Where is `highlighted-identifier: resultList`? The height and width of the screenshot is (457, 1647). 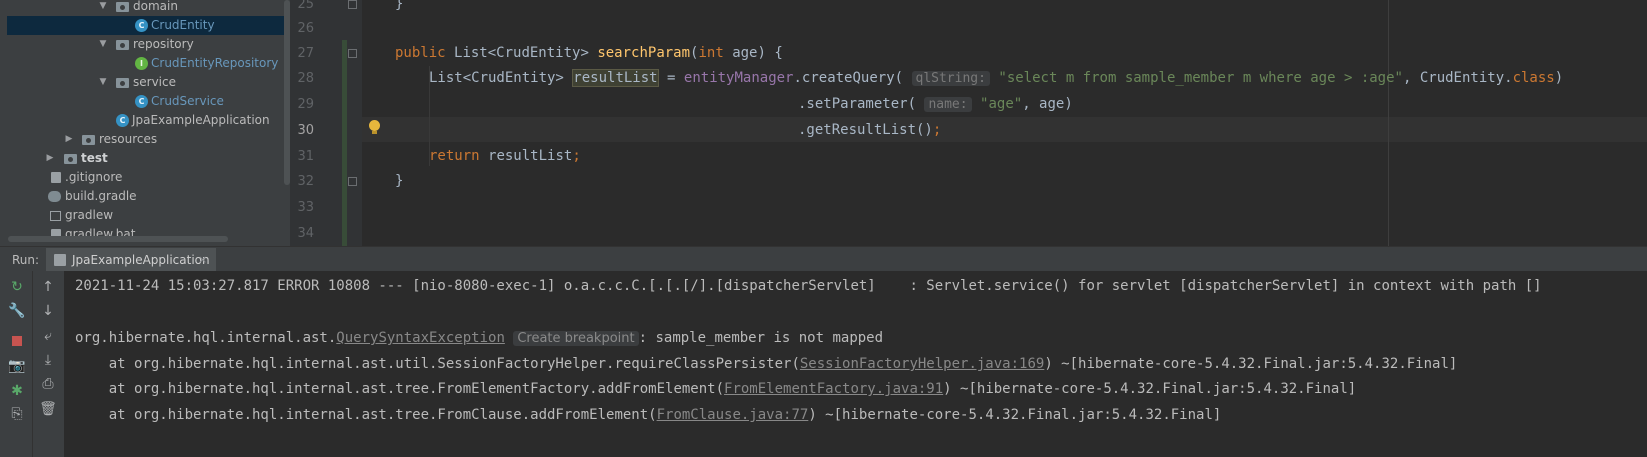
highlighted-identifier: resultList is located at coordinates (615, 78).